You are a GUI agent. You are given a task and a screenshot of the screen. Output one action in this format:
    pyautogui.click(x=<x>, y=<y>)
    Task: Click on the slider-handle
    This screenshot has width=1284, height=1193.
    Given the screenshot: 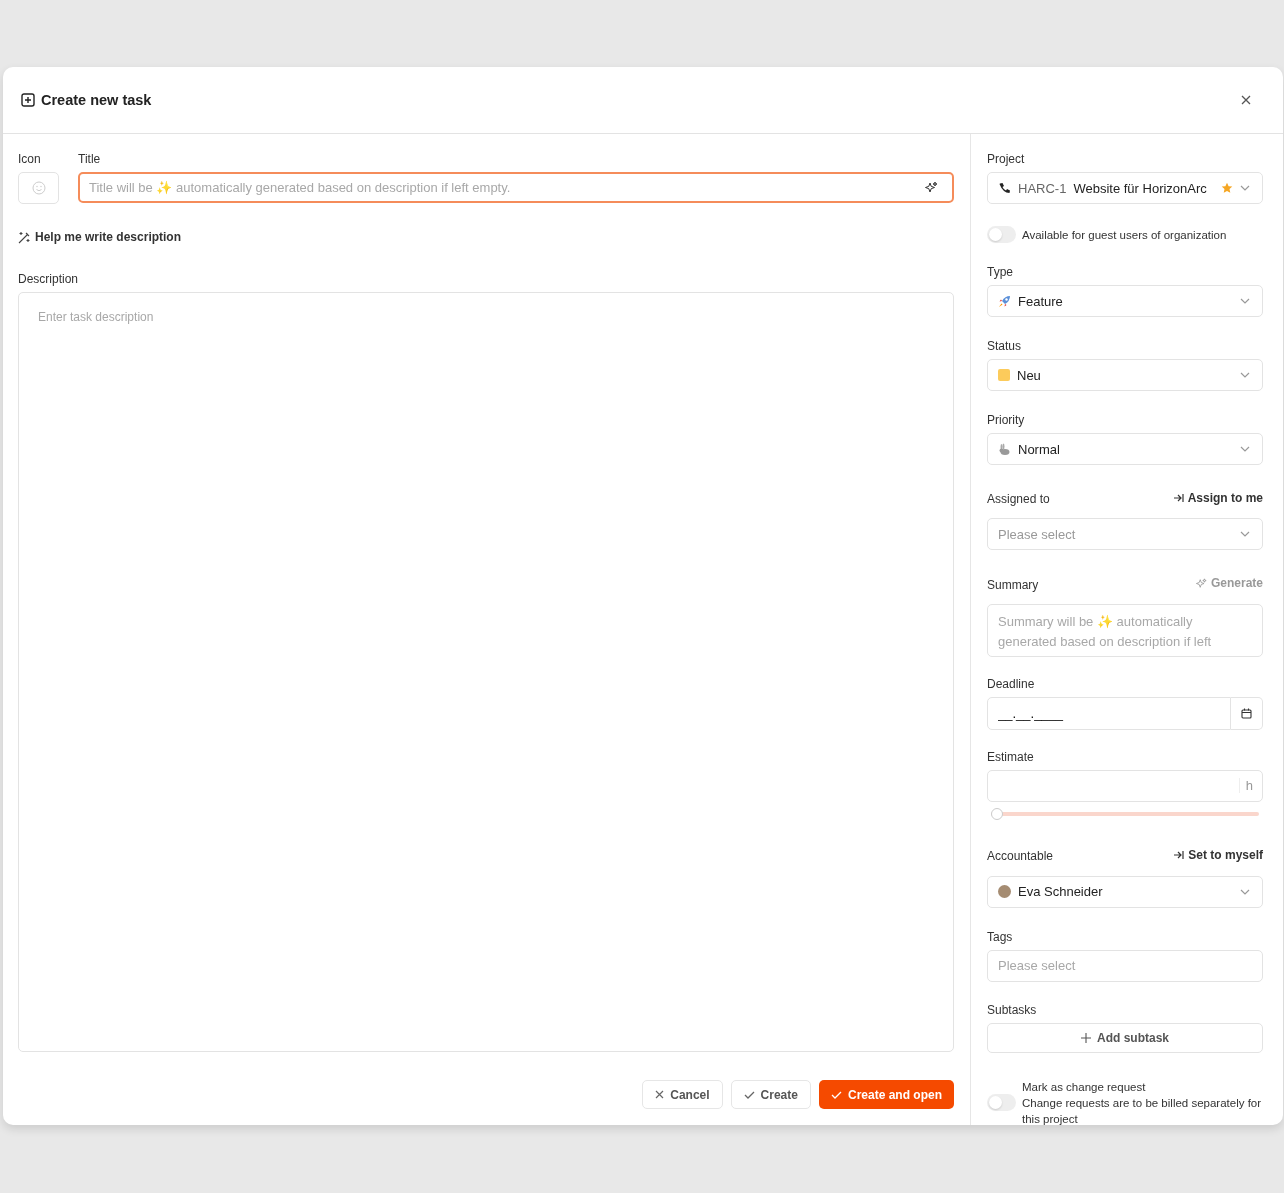 What is the action you would take?
    pyautogui.click(x=997, y=813)
    